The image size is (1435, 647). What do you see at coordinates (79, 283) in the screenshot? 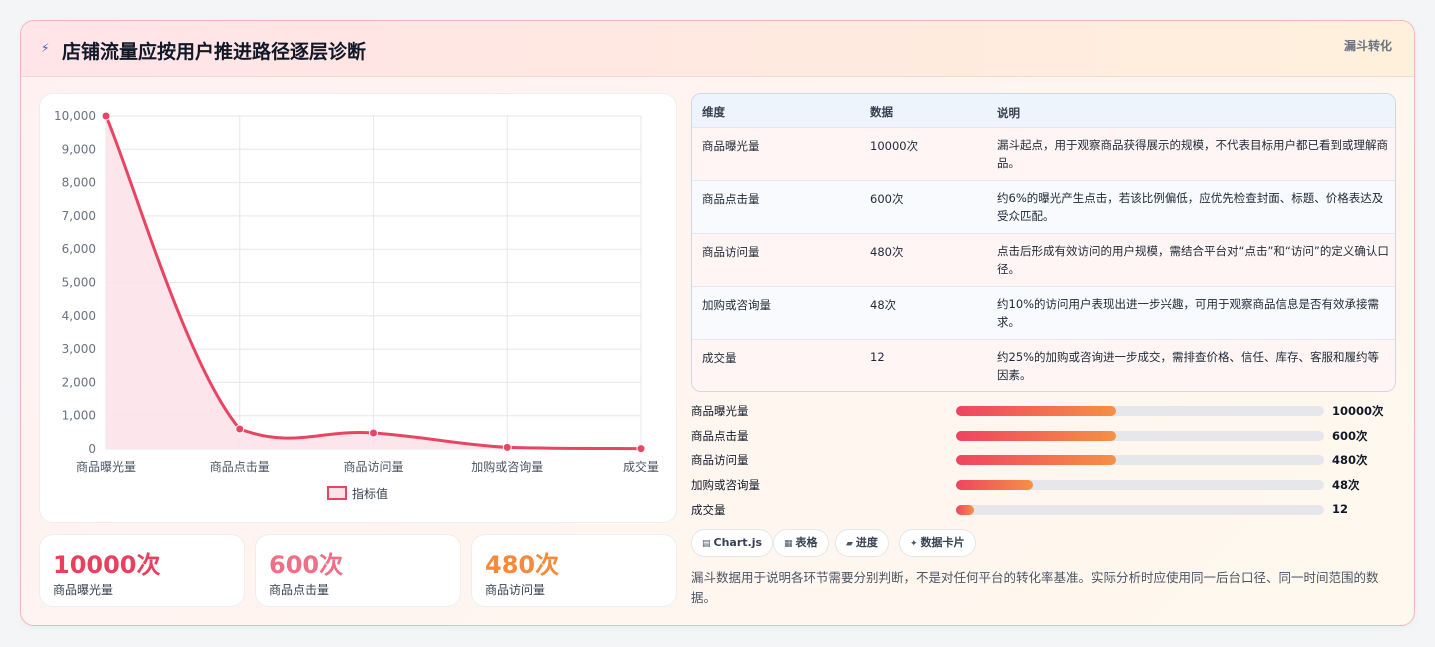
I see `y-tick-label: 5,000` at bounding box center [79, 283].